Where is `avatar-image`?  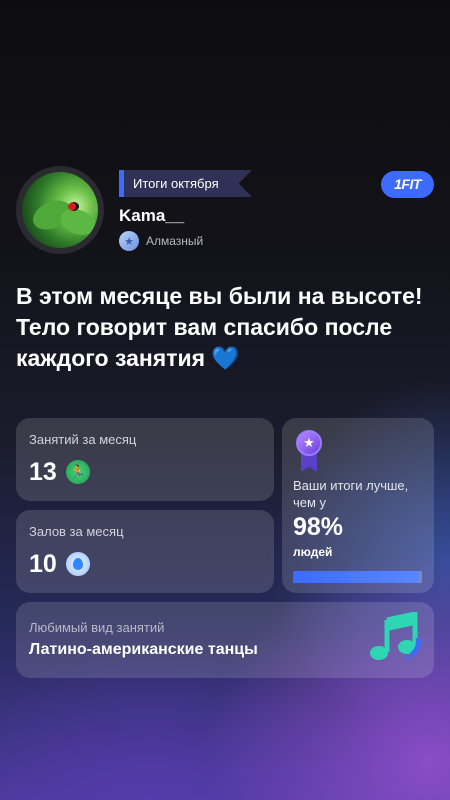
avatar-image is located at coordinates (60, 210).